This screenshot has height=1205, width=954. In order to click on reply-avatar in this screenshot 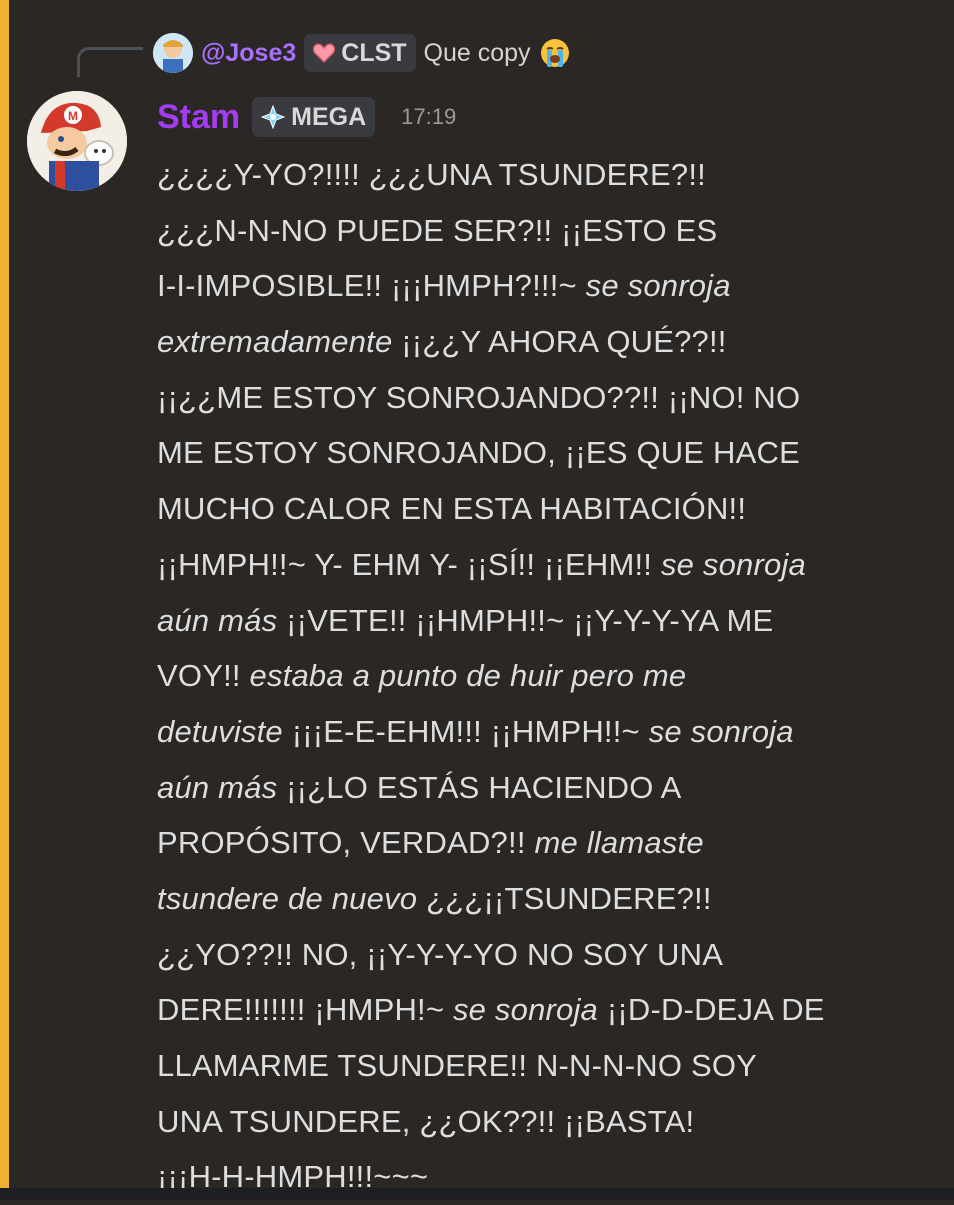, I will do `click(173, 53)`.